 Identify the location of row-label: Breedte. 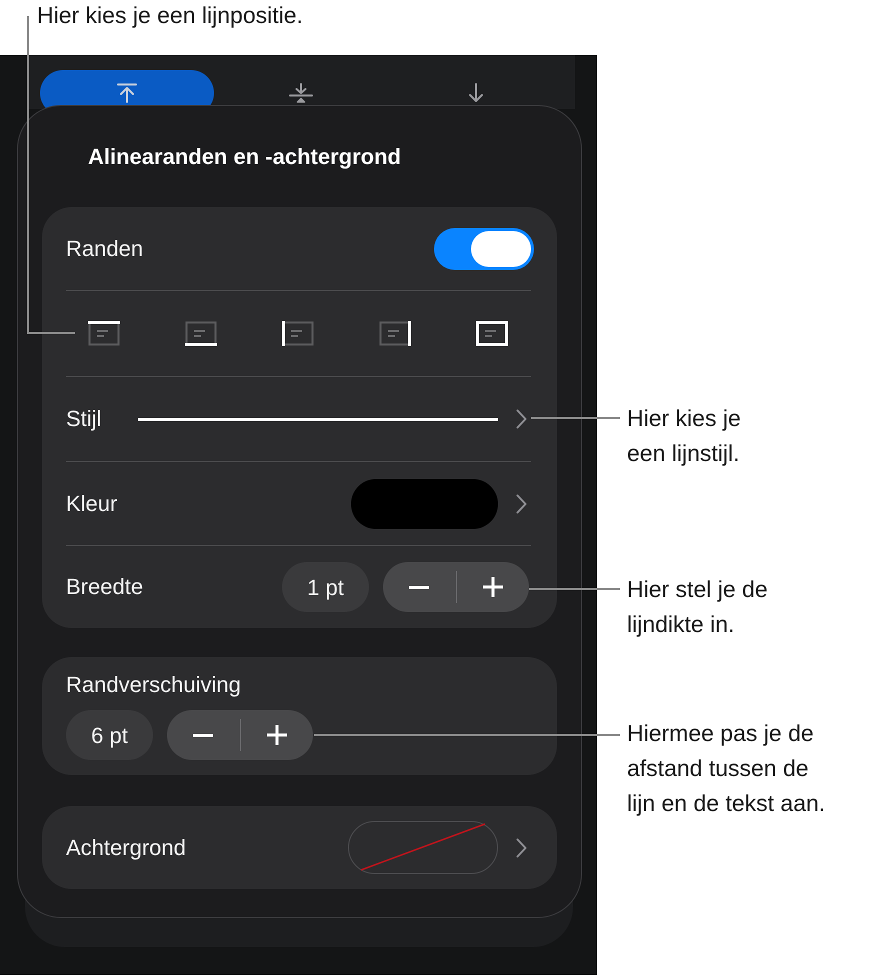
(105, 587).